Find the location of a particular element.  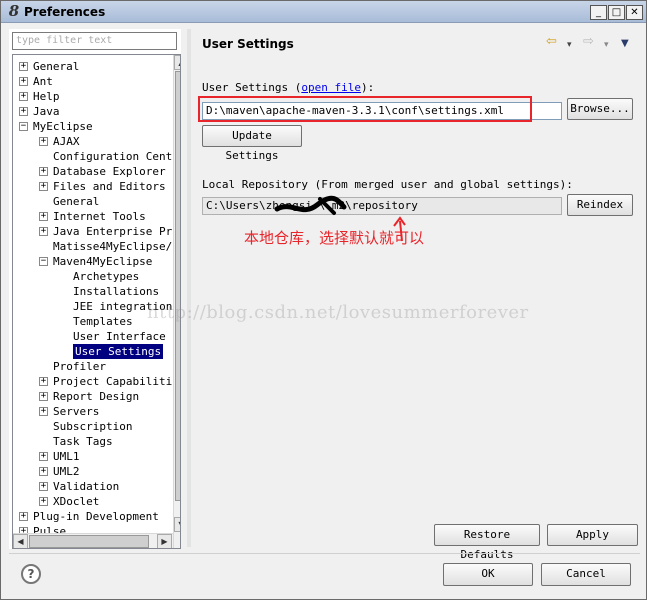

tree-item: + Plug-in Development is located at coordinates (93, 516).